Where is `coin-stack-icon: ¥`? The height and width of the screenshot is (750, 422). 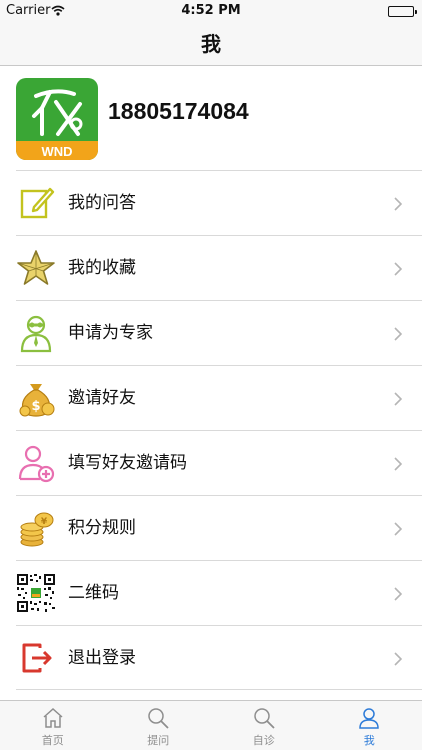
coin-stack-icon: ¥ is located at coordinates (36, 528).